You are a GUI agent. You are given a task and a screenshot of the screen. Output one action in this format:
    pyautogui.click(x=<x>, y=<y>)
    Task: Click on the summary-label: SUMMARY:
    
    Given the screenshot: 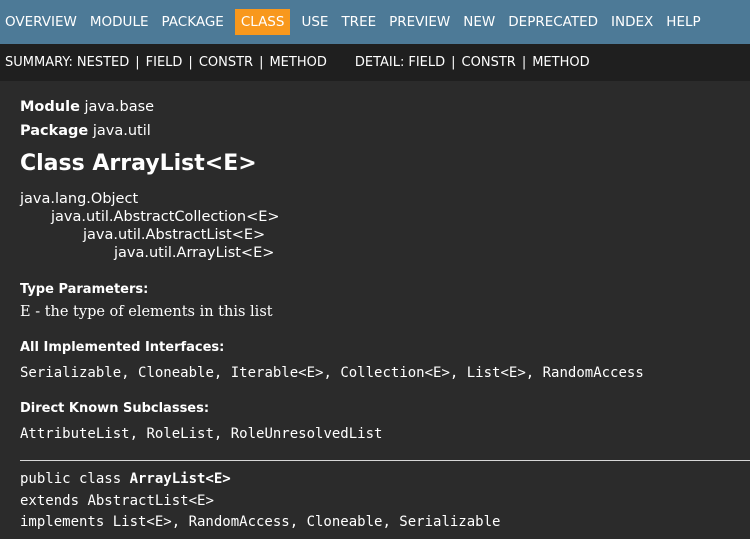 What is the action you would take?
    pyautogui.click(x=39, y=62)
    